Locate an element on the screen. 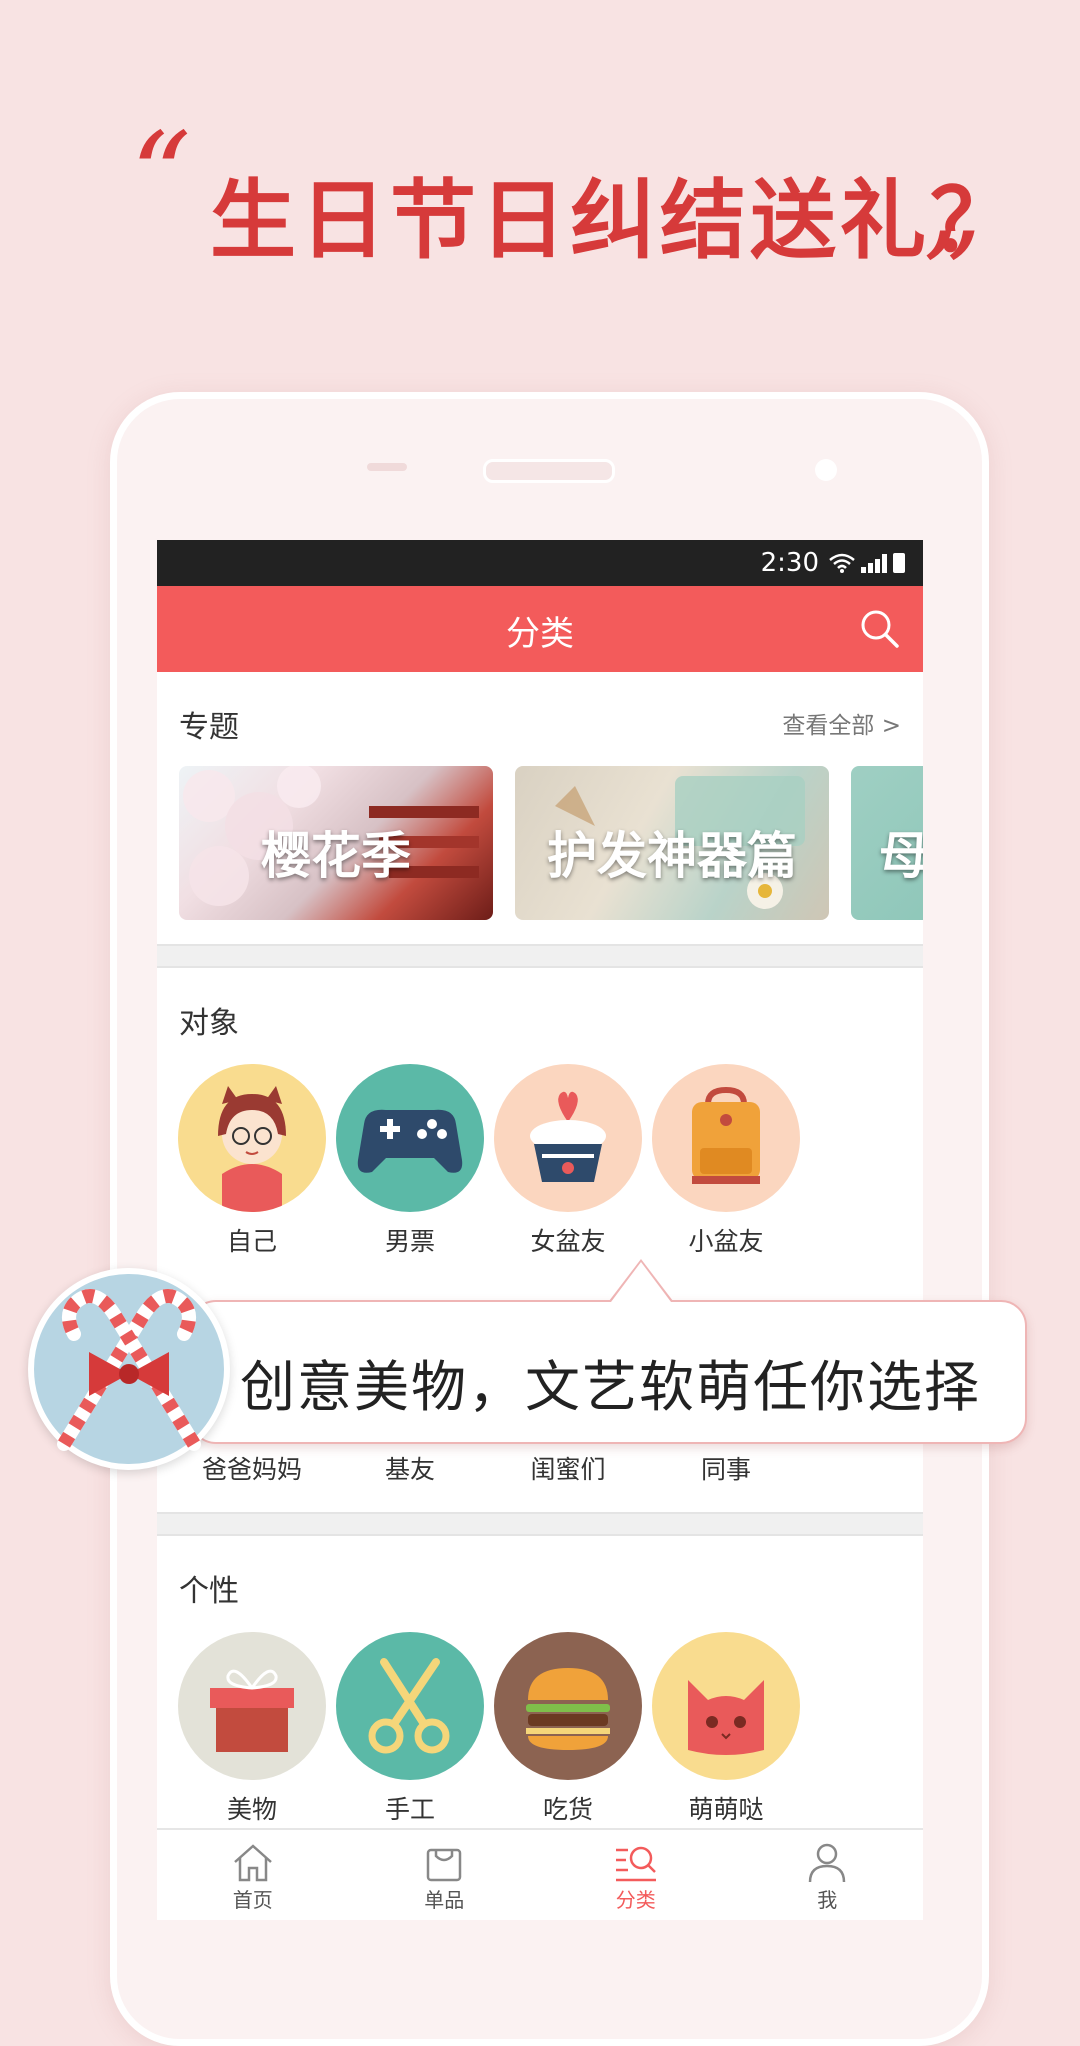  personality-section: 个性 美物 手工 吃货 萌萌哒 is located at coordinates (540, 1696).